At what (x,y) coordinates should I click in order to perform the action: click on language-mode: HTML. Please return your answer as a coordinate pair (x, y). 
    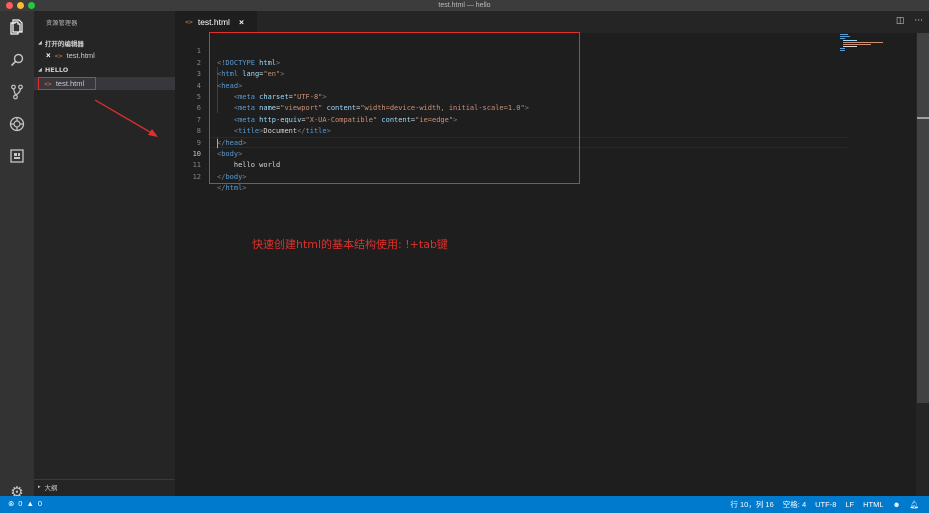
    Looking at the image, I should click on (873, 504).